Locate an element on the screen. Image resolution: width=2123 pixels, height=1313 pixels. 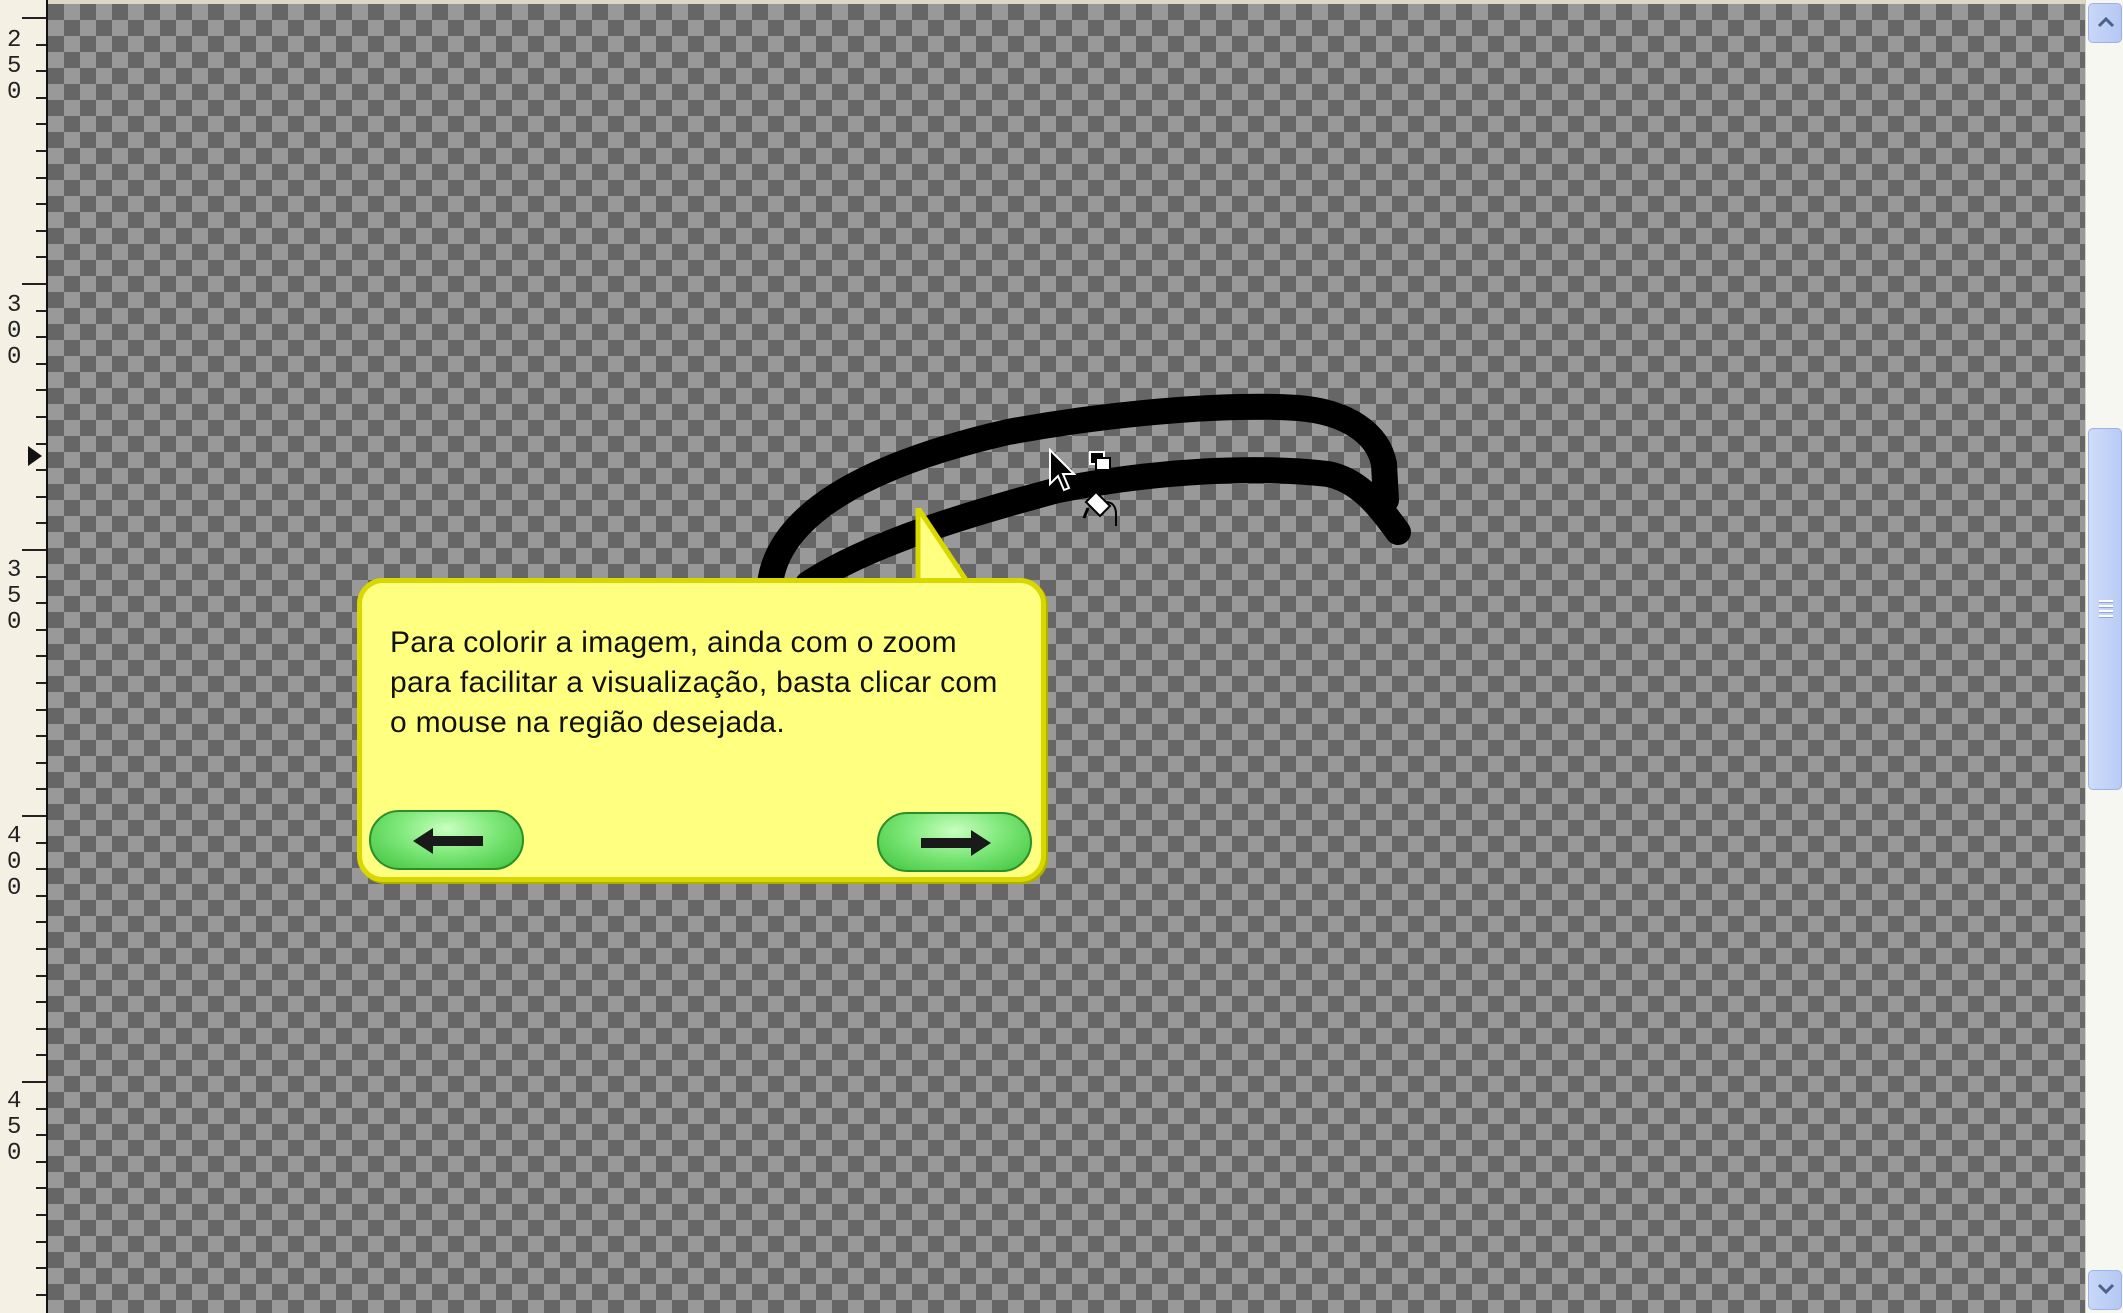
previous-button is located at coordinates (446, 840).